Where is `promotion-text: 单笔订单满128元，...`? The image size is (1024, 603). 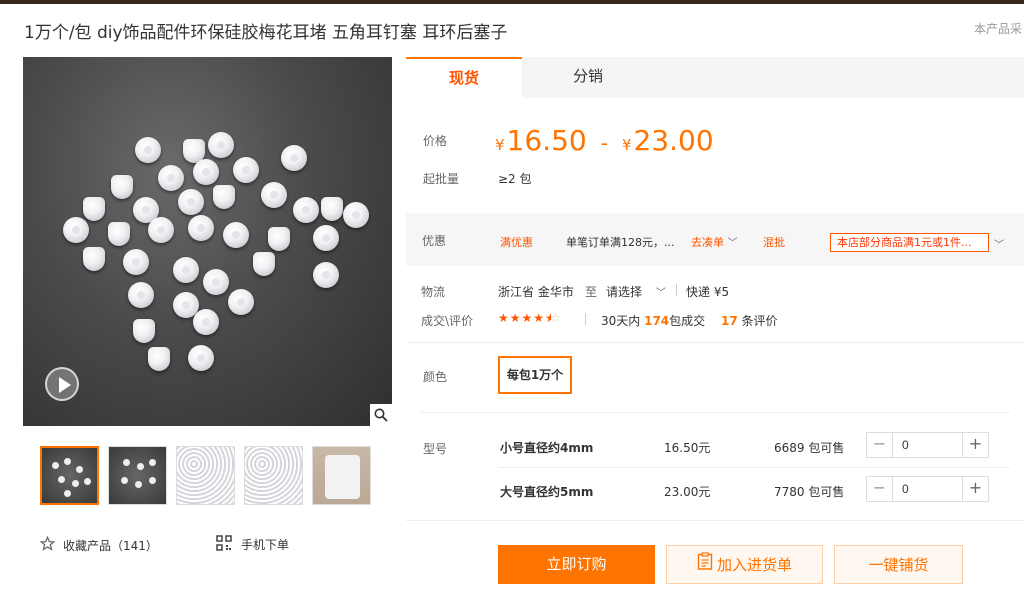
promotion-text: 单笔订单满128元，... is located at coordinates (620, 242).